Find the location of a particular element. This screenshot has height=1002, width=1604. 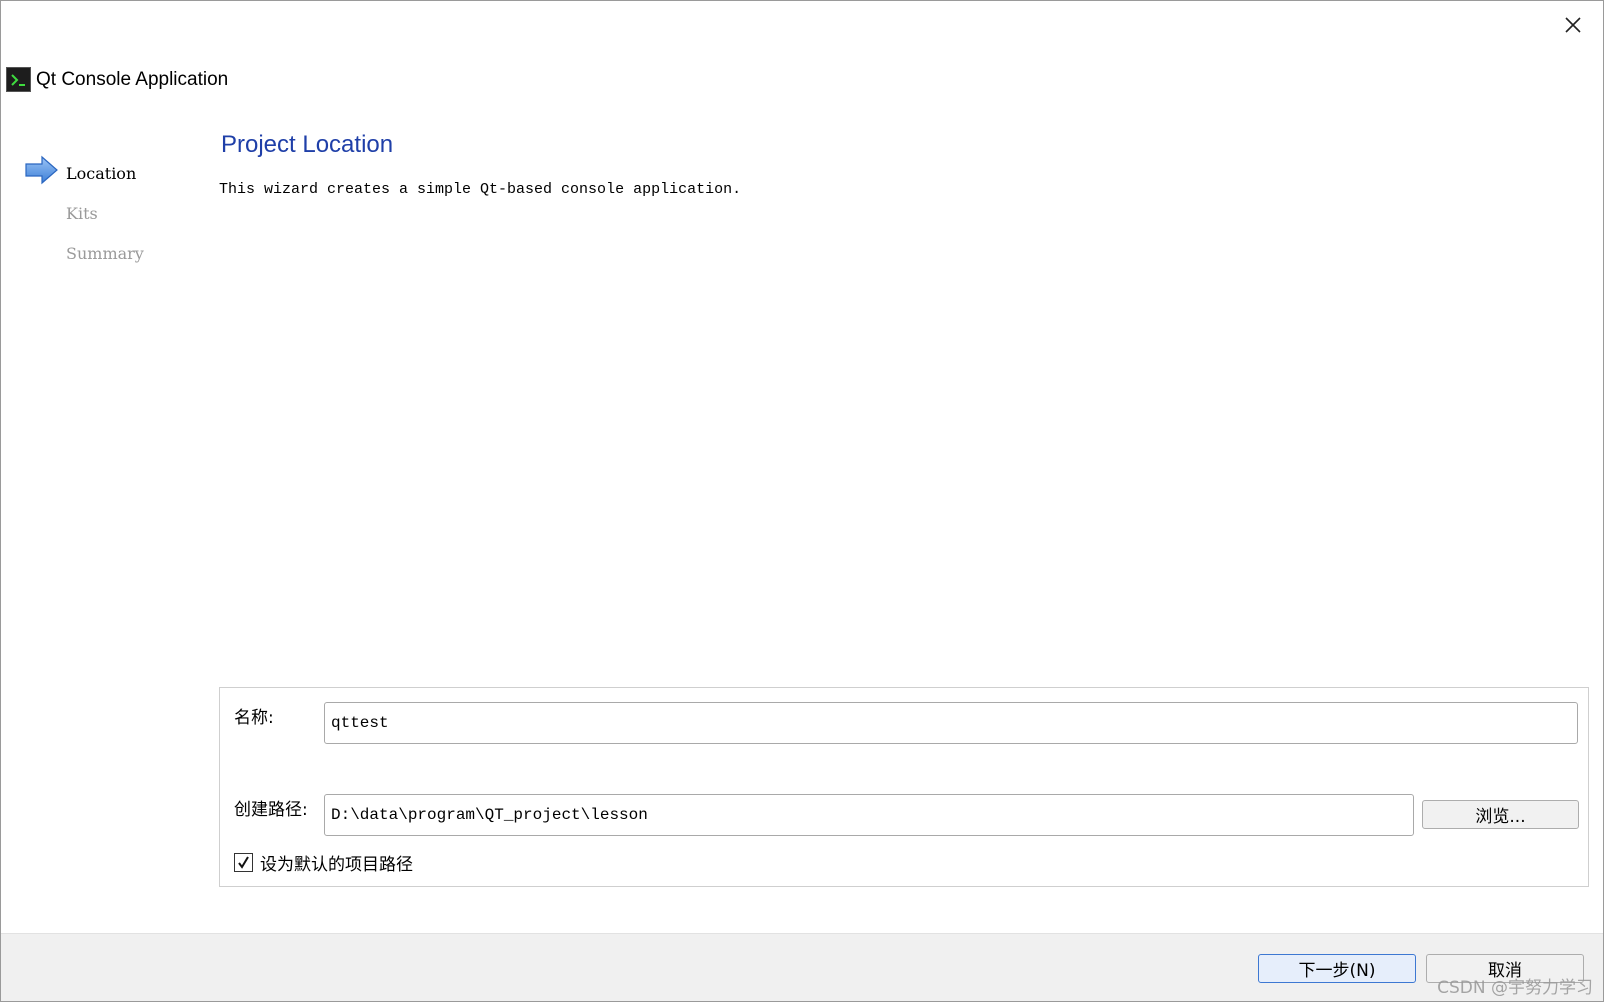

name-label: 名称: is located at coordinates (254, 718).